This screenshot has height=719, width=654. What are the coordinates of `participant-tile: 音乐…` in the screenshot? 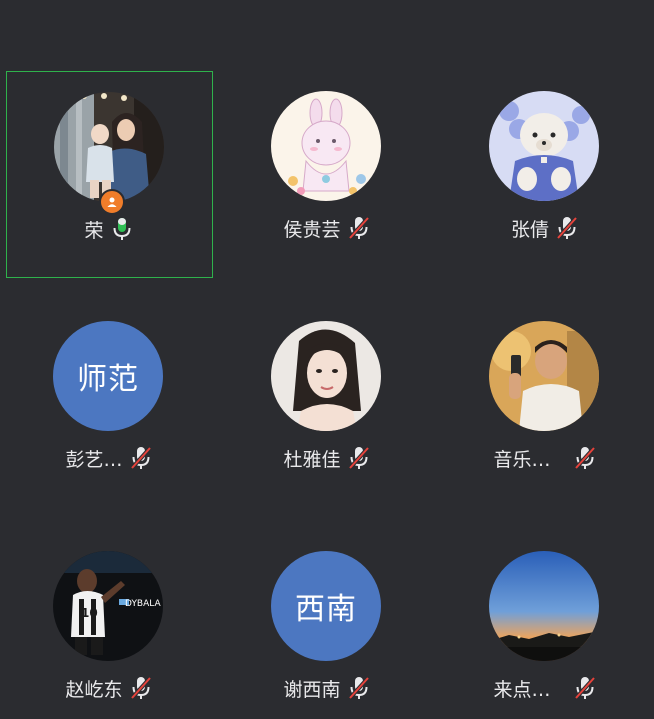 It's located at (545, 404).